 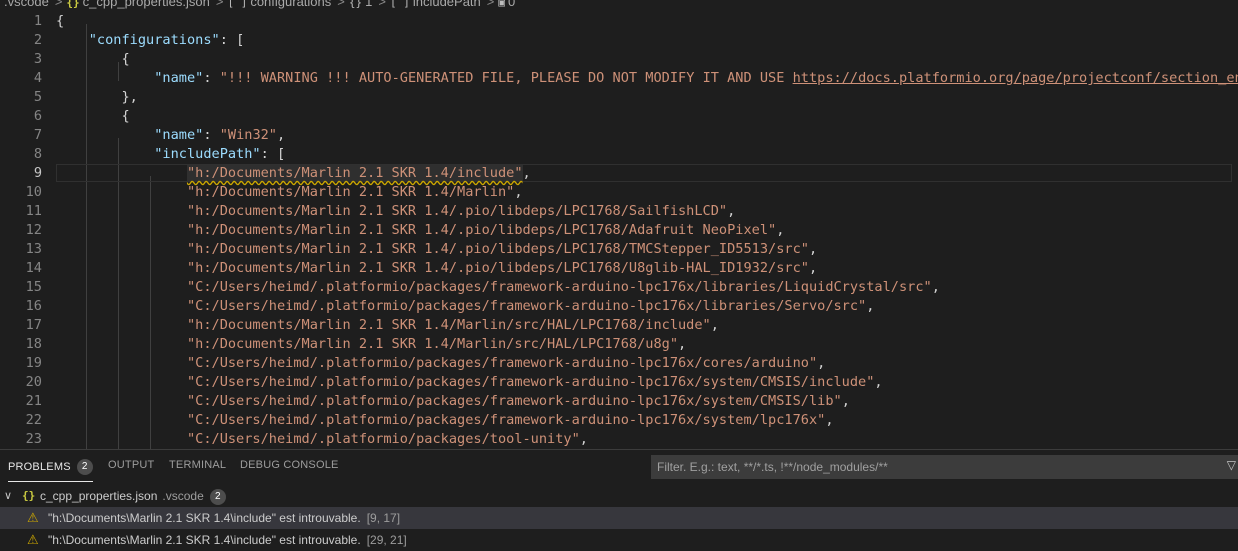 What do you see at coordinates (33, 363) in the screenshot?
I see `line-number: 19` at bounding box center [33, 363].